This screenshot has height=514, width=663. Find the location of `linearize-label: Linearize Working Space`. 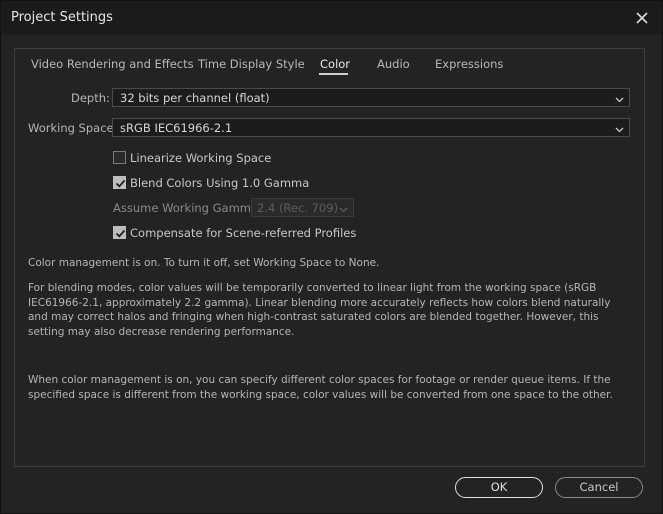

linearize-label: Linearize Working Space is located at coordinates (201, 158).